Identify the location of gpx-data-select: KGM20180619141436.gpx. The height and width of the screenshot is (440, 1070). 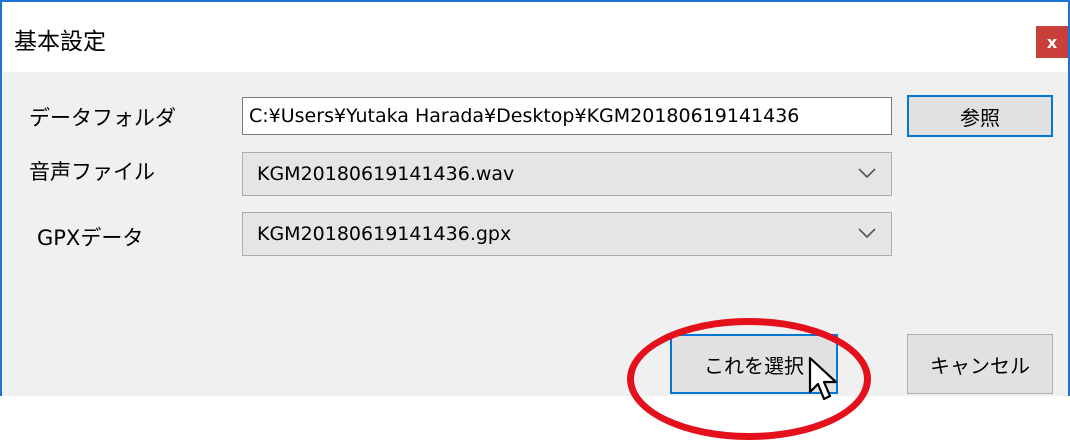
(567, 234).